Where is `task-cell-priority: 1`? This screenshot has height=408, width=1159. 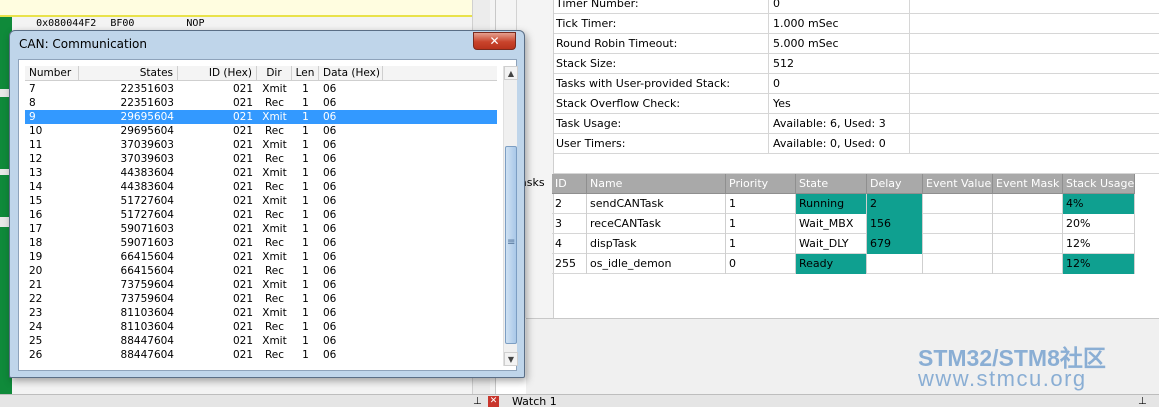
task-cell-priority: 1 is located at coordinates (761, 204).